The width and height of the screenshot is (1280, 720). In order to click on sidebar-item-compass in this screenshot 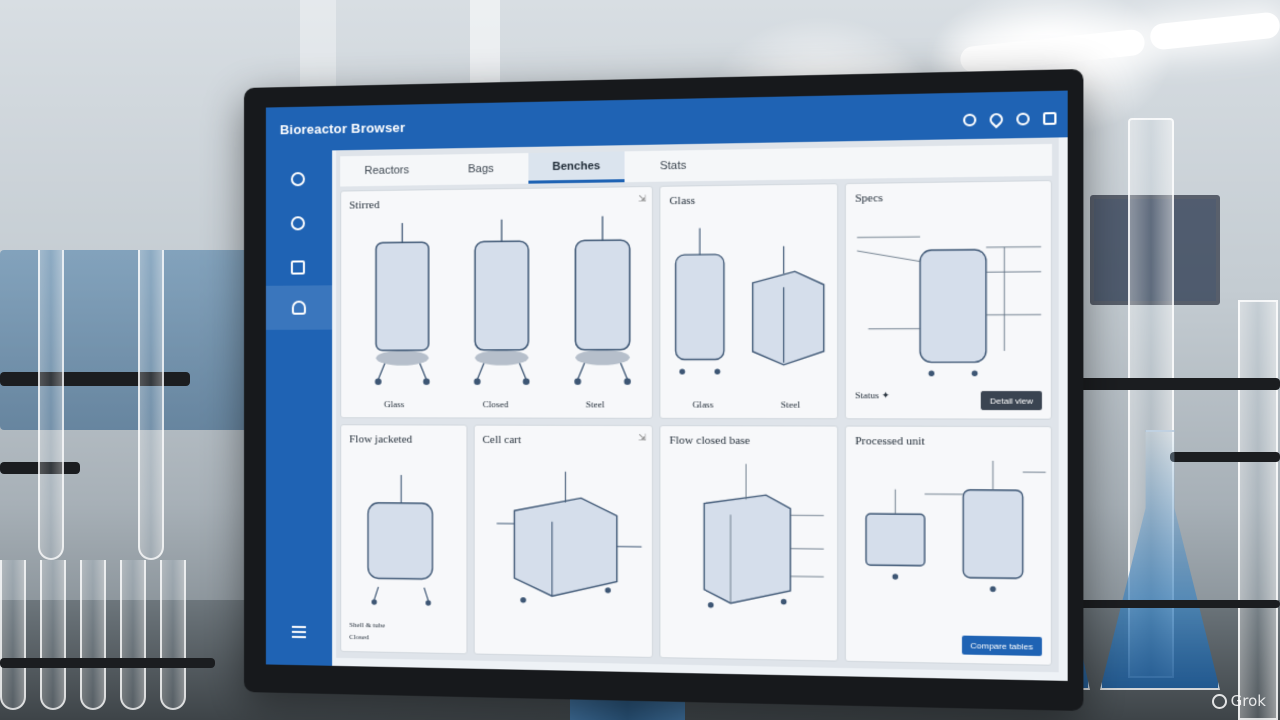, I will do `click(298, 179)`.